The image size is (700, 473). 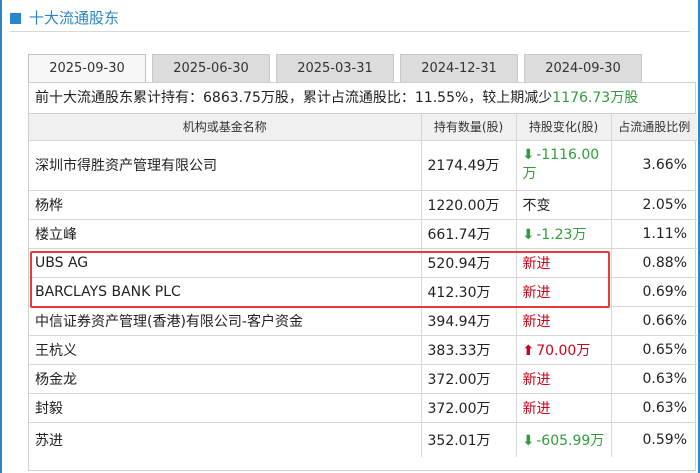 What do you see at coordinates (654, 205) in the screenshot?
I see `holder-ratio: 2.05%` at bounding box center [654, 205].